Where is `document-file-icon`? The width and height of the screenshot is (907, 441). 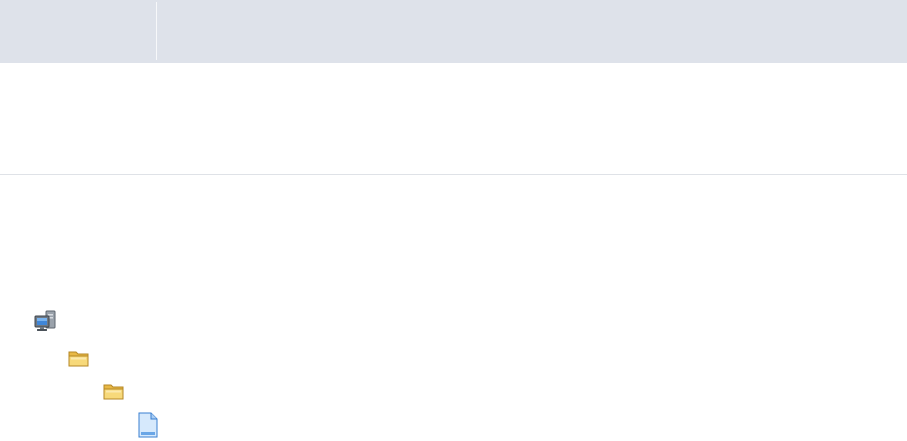 document-file-icon is located at coordinates (148, 426).